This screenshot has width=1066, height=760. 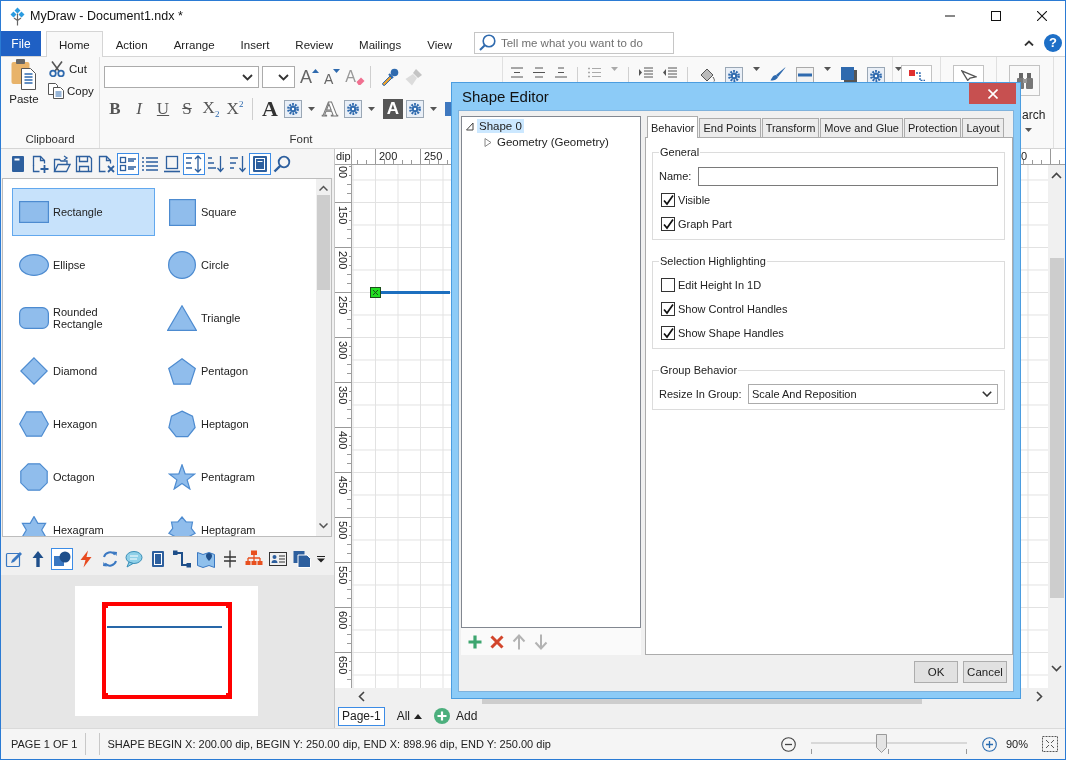 I want to click on cut-button: Cut, so click(x=71, y=68).